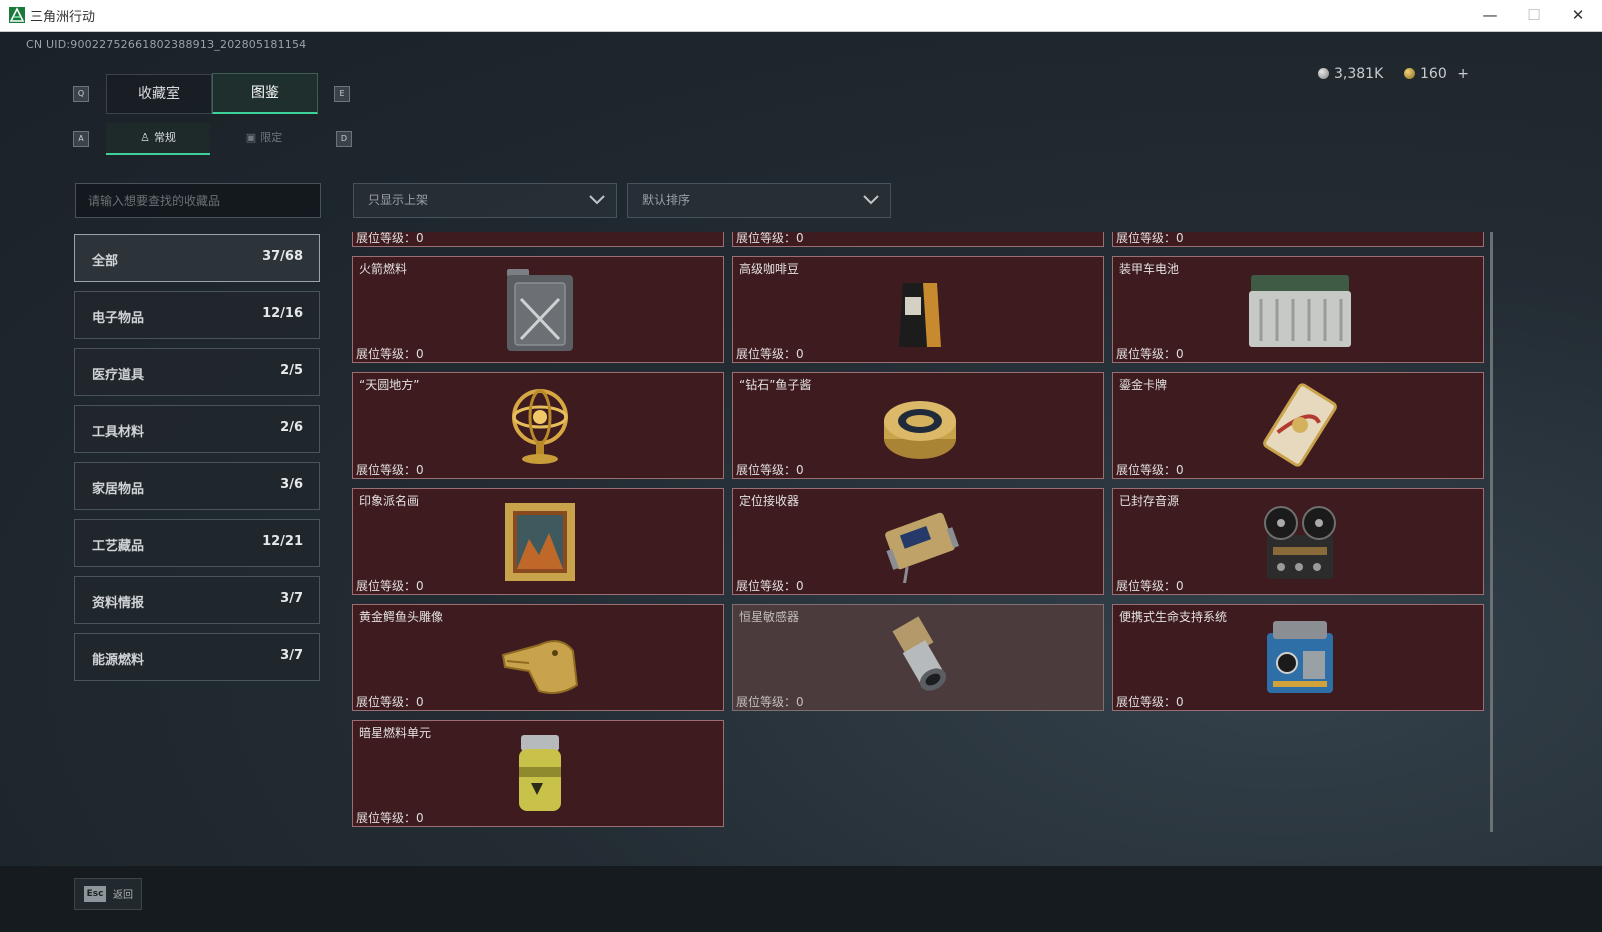 Image resolution: width=1602 pixels, height=932 pixels. Describe the element at coordinates (197, 315) in the screenshot. I see `category-electronics: 电子物品 12/16` at that location.